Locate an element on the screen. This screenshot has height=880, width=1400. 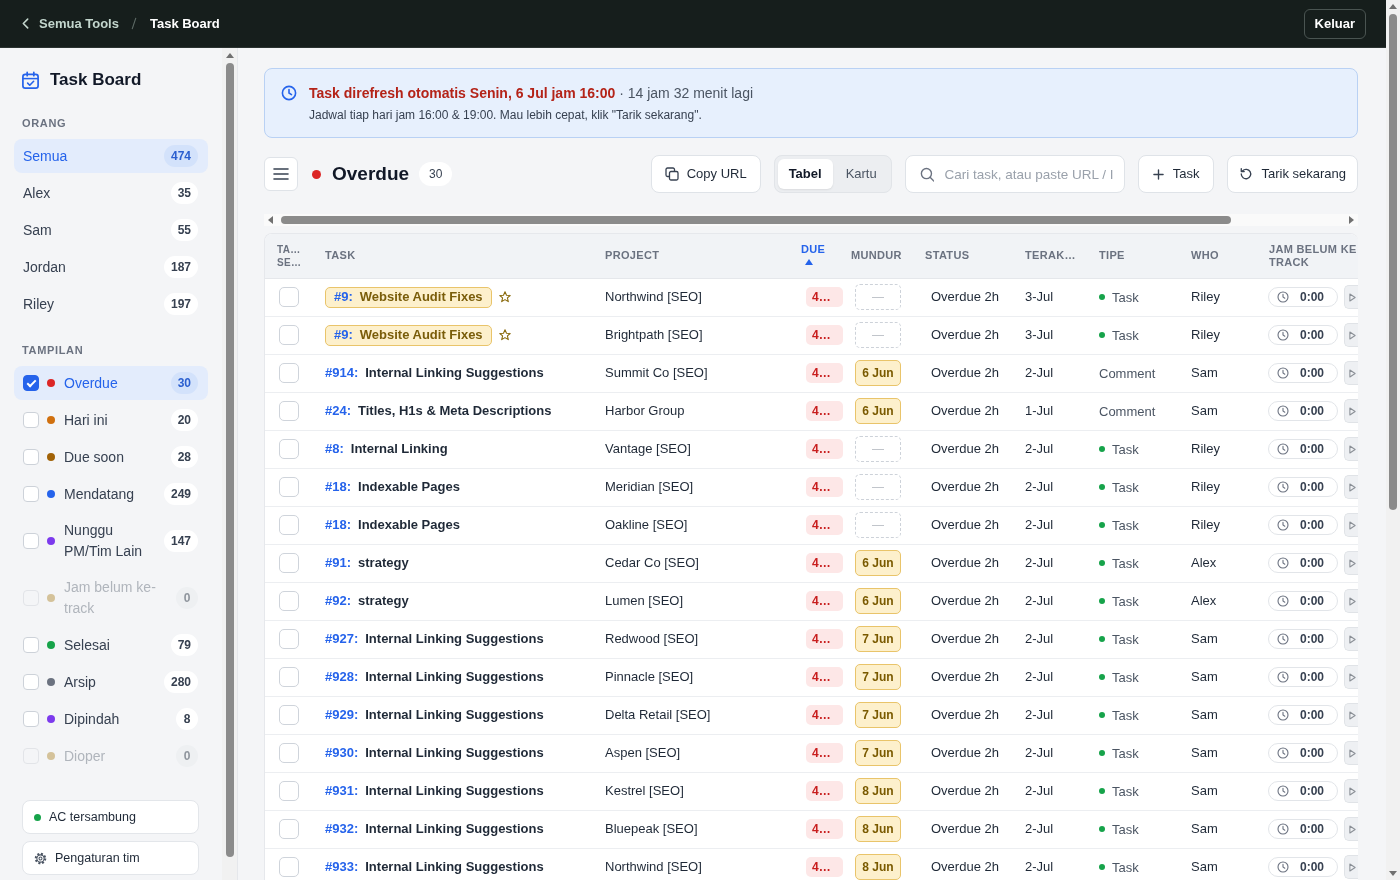
scroll-right-arrow-icon is located at coordinates (1351, 220).